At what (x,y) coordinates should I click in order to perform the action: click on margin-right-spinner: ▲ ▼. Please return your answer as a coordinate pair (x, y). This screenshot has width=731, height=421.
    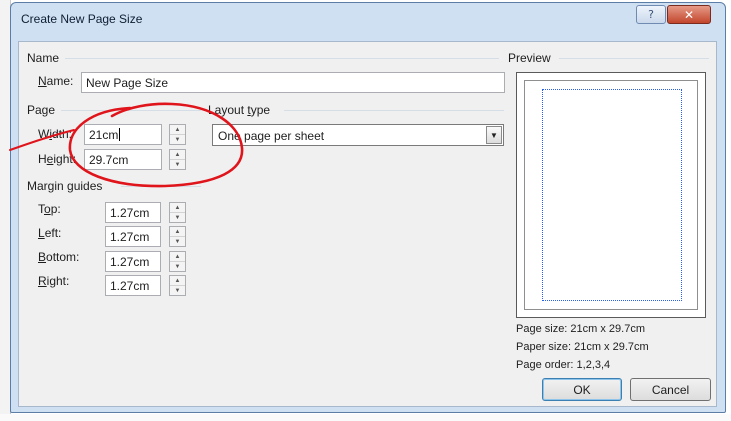
    Looking at the image, I should click on (177, 285).